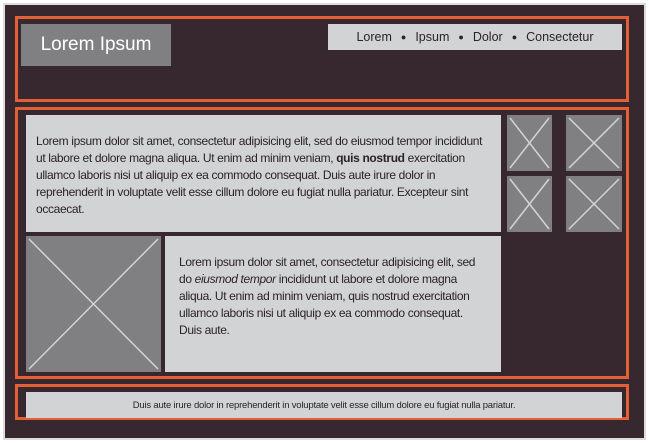  Describe the element at coordinates (373, 37) in the screenshot. I see `nav-item-lorem: Lorem` at that location.